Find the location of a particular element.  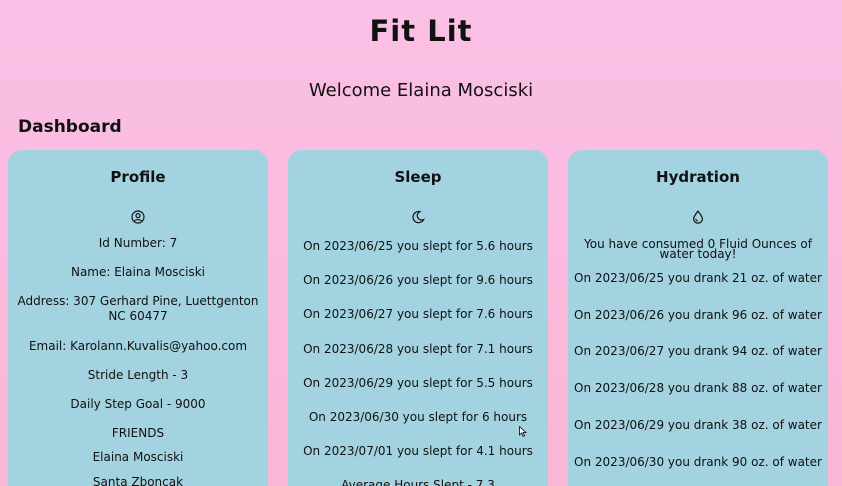

sleep-entry: On 2023/06/26 you slept for 9.6 hours is located at coordinates (418, 280).